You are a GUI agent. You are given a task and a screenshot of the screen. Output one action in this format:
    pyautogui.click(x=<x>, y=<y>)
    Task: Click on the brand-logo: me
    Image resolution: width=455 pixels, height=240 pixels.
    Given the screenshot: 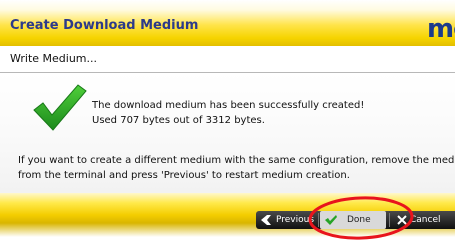 What is the action you would take?
    pyautogui.click(x=441, y=29)
    